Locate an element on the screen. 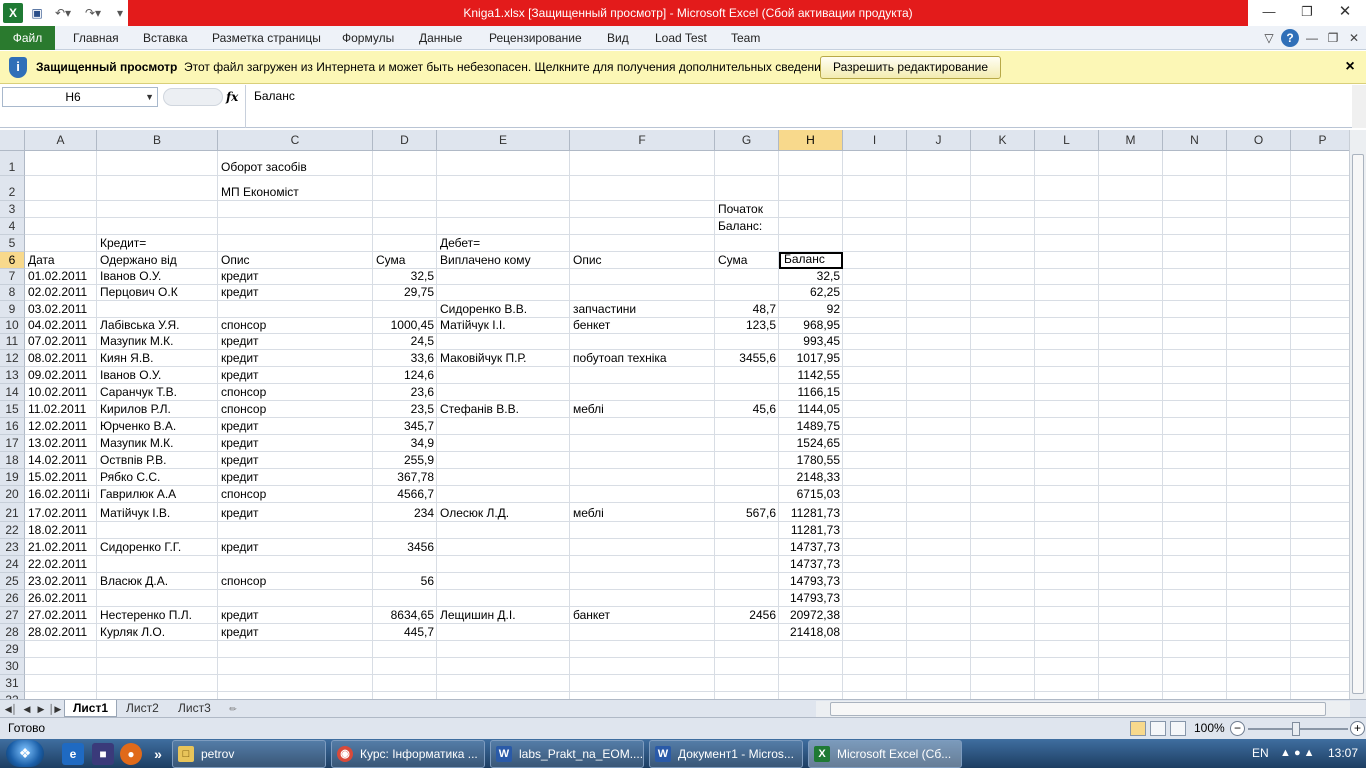 Image resolution: width=1366 pixels, height=768 pixels. cell-f27: банкет is located at coordinates (642, 615).